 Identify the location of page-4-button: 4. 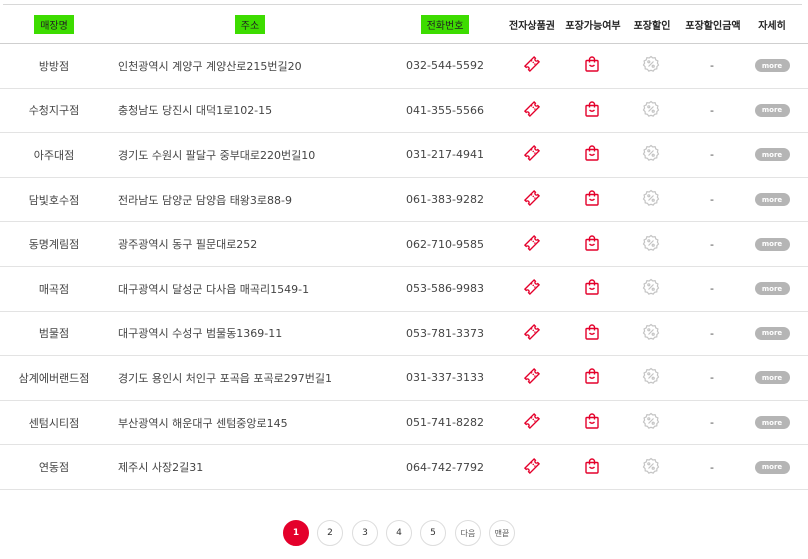
(399, 533).